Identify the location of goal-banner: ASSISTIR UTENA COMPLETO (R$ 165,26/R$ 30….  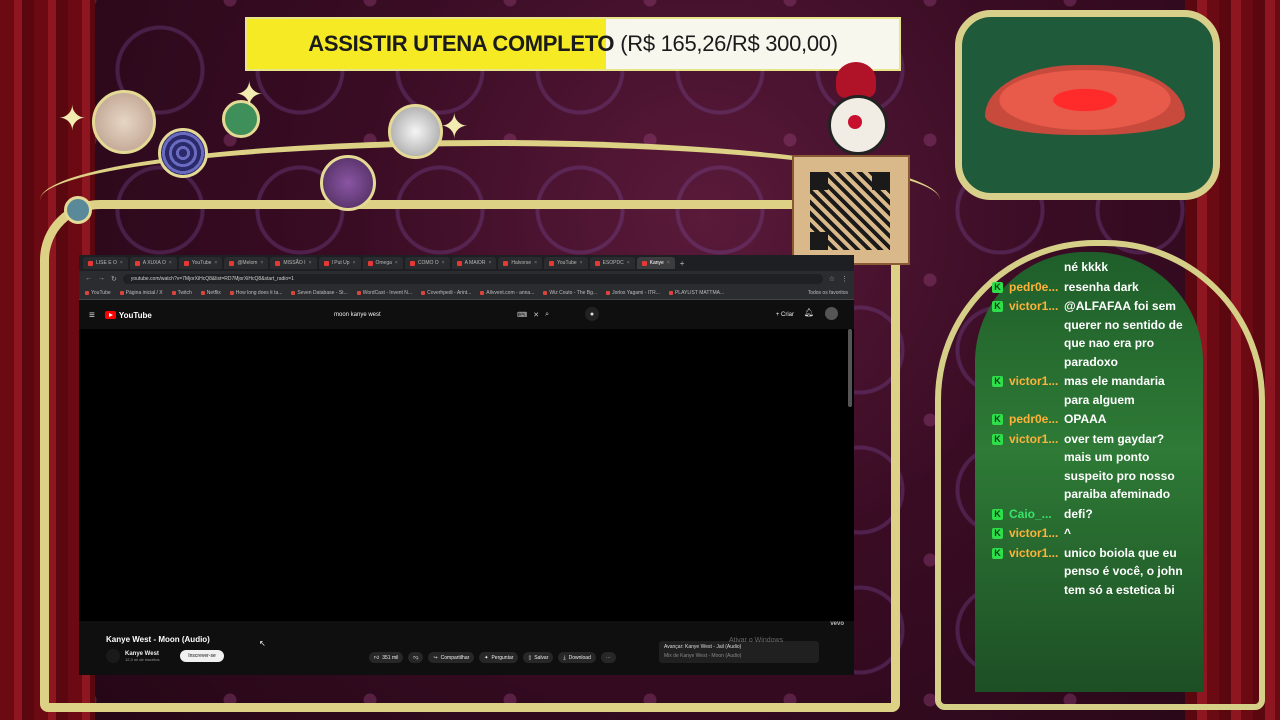
(573, 44).